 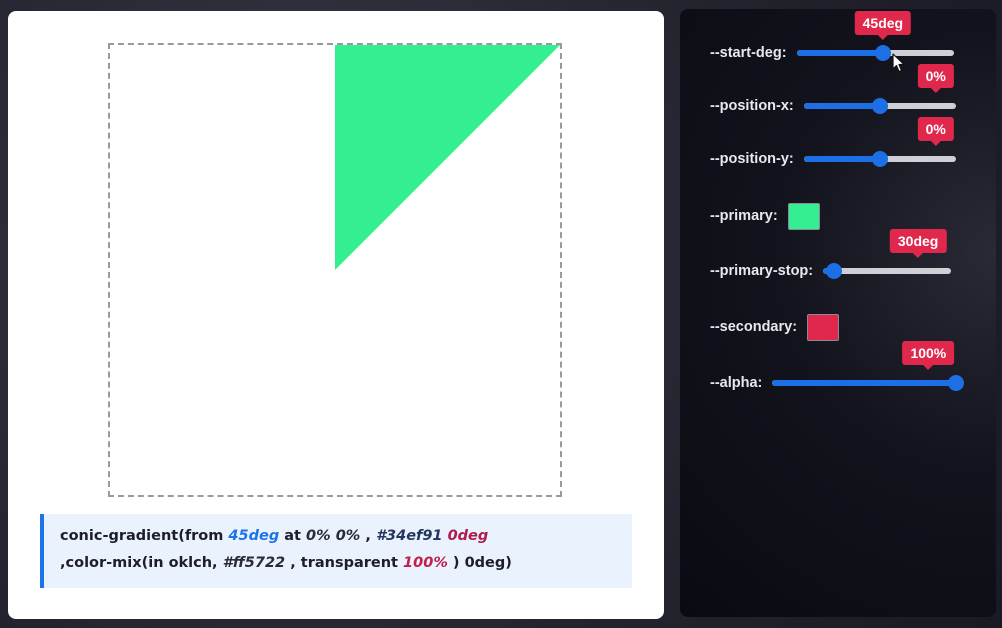 What do you see at coordinates (409, 536) in the screenshot?
I see `code-primary-color: #34ef91` at bounding box center [409, 536].